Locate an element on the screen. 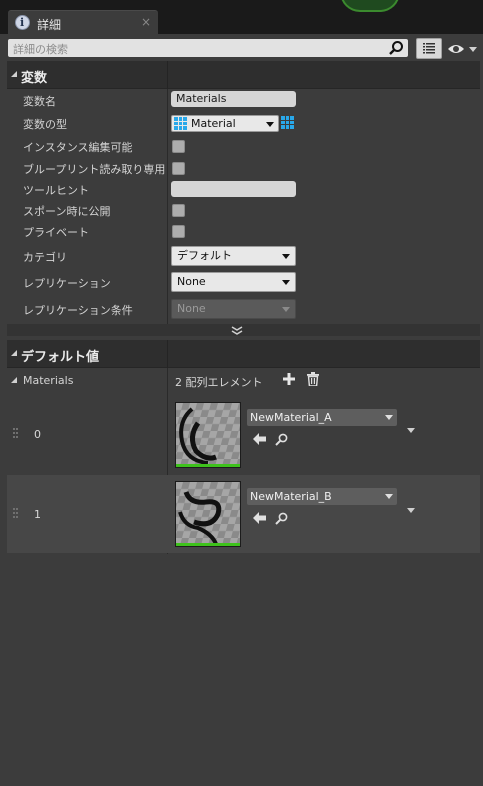  array-collapse-triangle-icon is located at coordinates (14, 380).